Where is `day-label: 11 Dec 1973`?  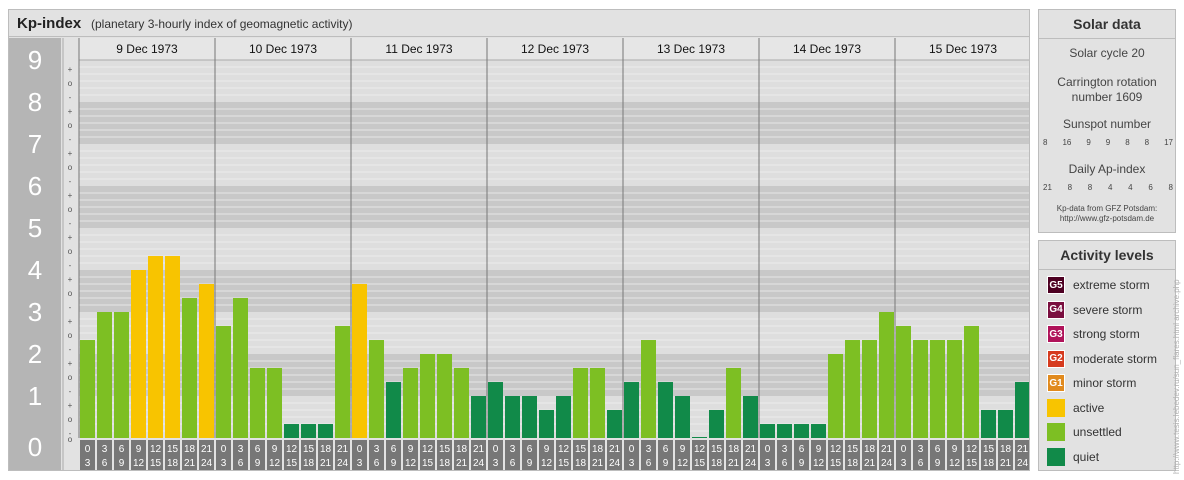 day-label: 11 Dec 1973 is located at coordinates (418, 49).